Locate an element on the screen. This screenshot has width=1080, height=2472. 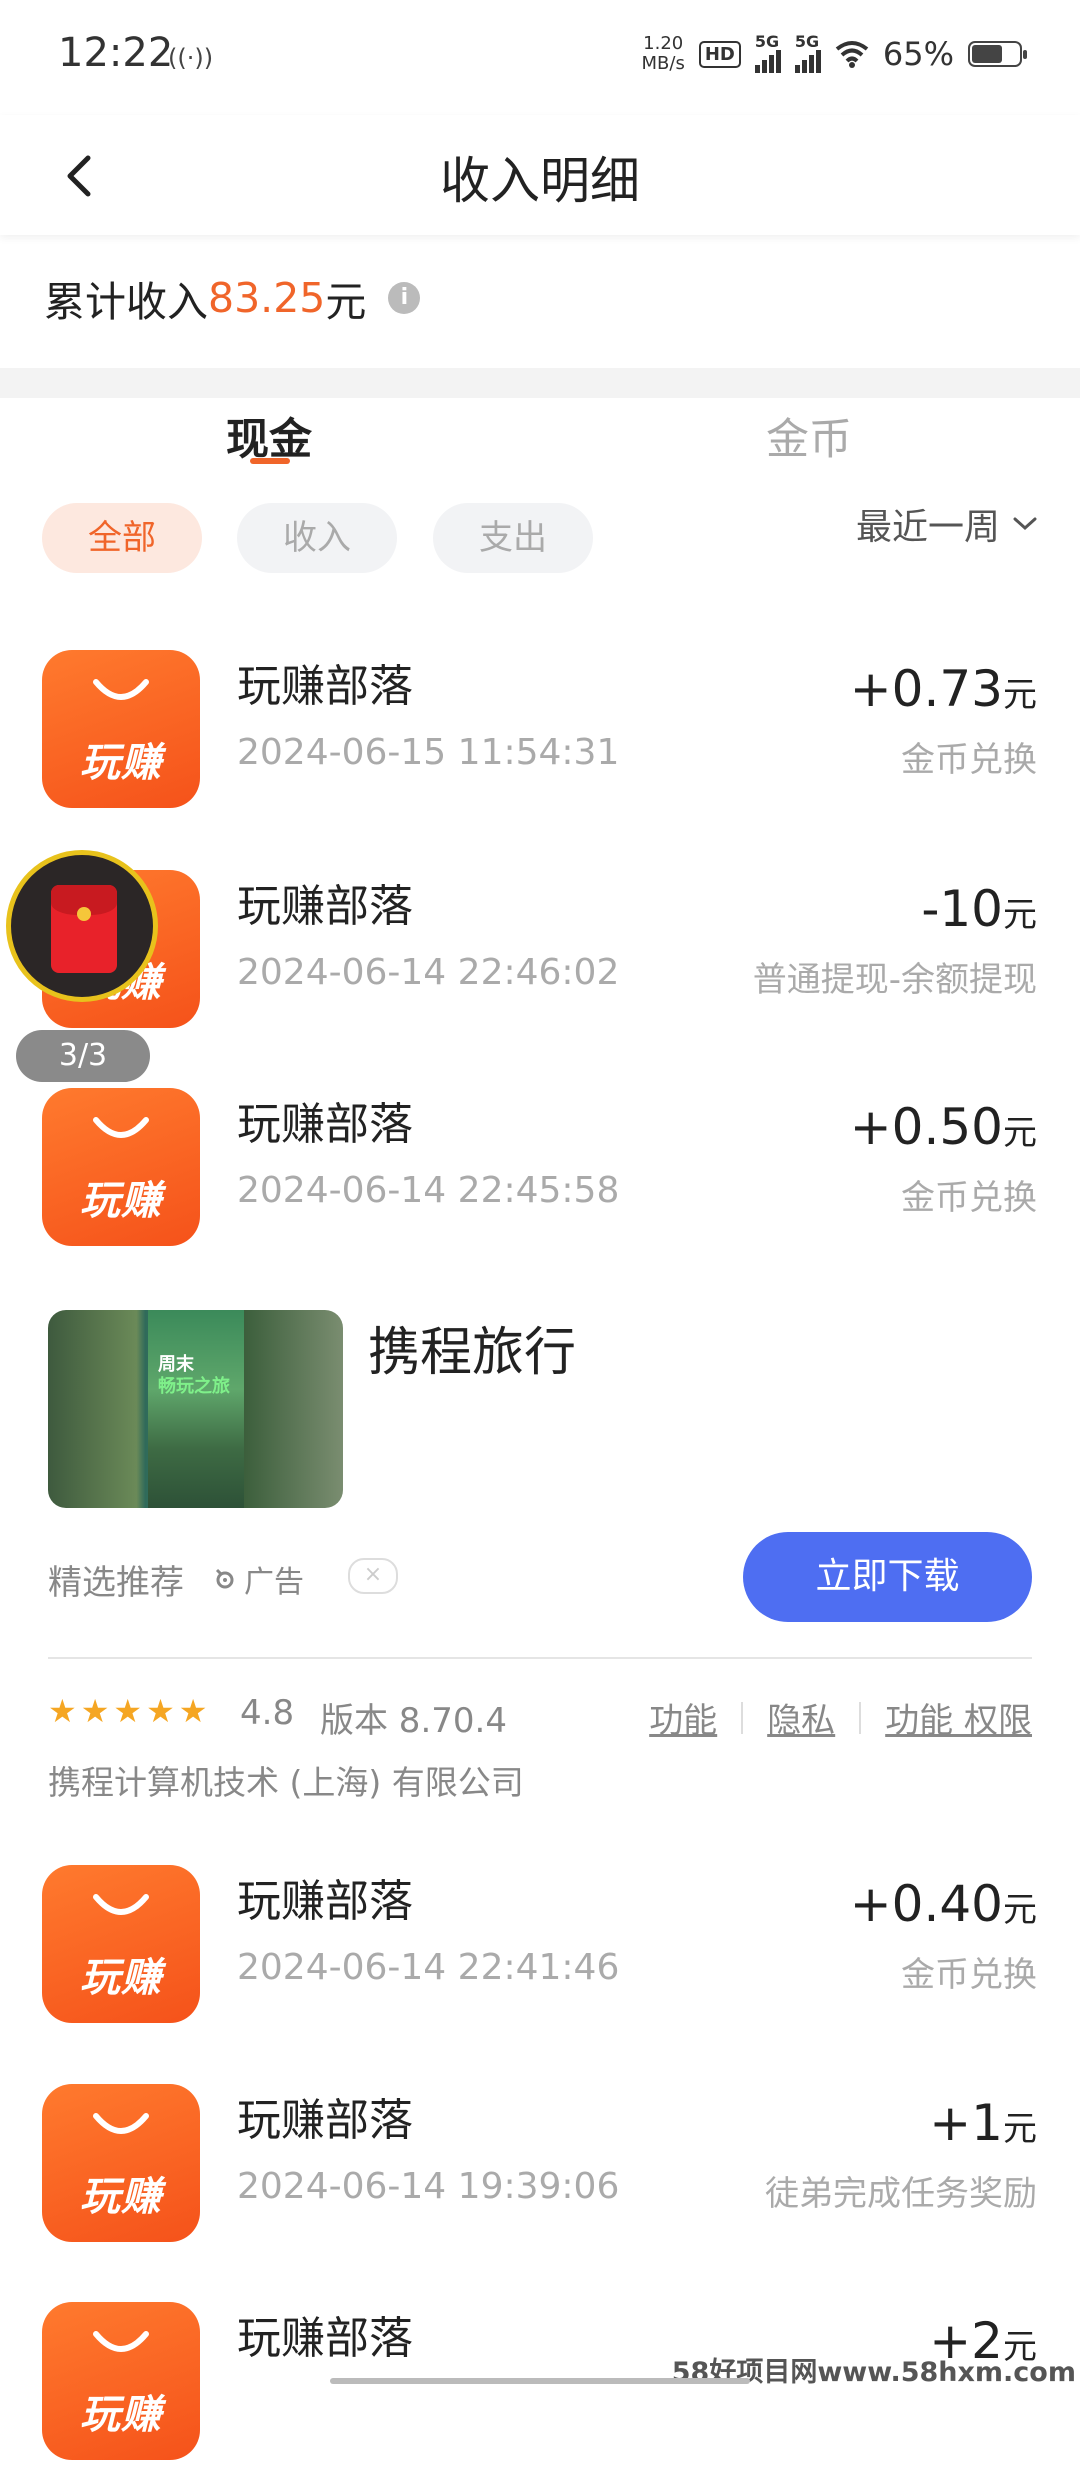
ad-company: 携程计算机技术 (上海) 有限公司 is located at coordinates (286, 1782).